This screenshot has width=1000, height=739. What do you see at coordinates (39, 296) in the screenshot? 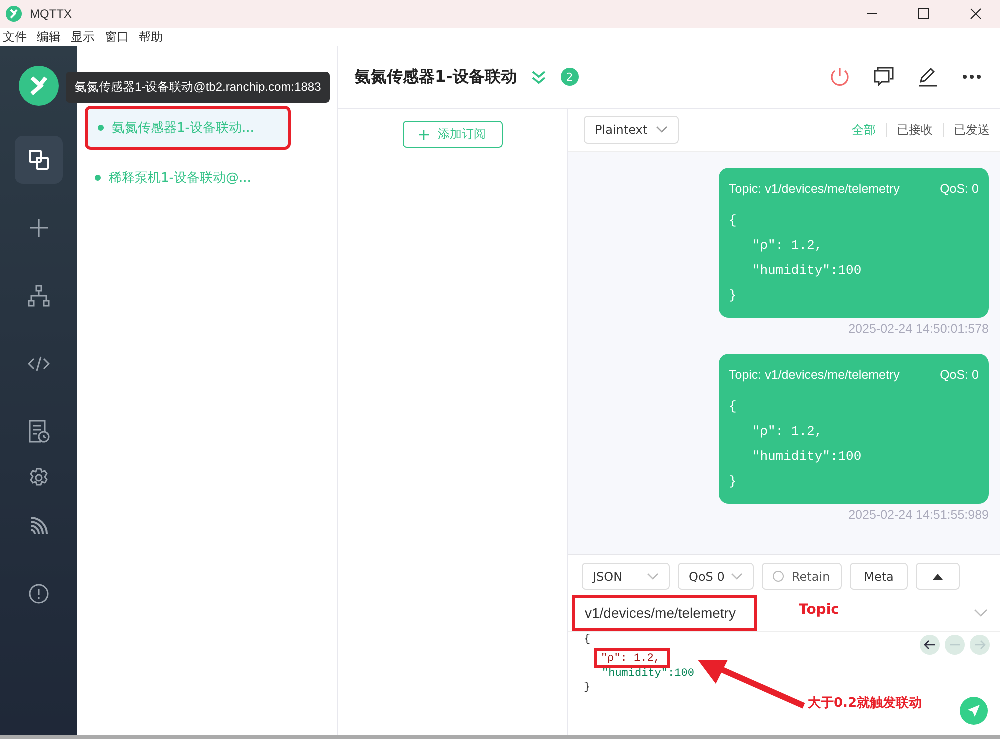
I see `hierarchy-icon` at bounding box center [39, 296].